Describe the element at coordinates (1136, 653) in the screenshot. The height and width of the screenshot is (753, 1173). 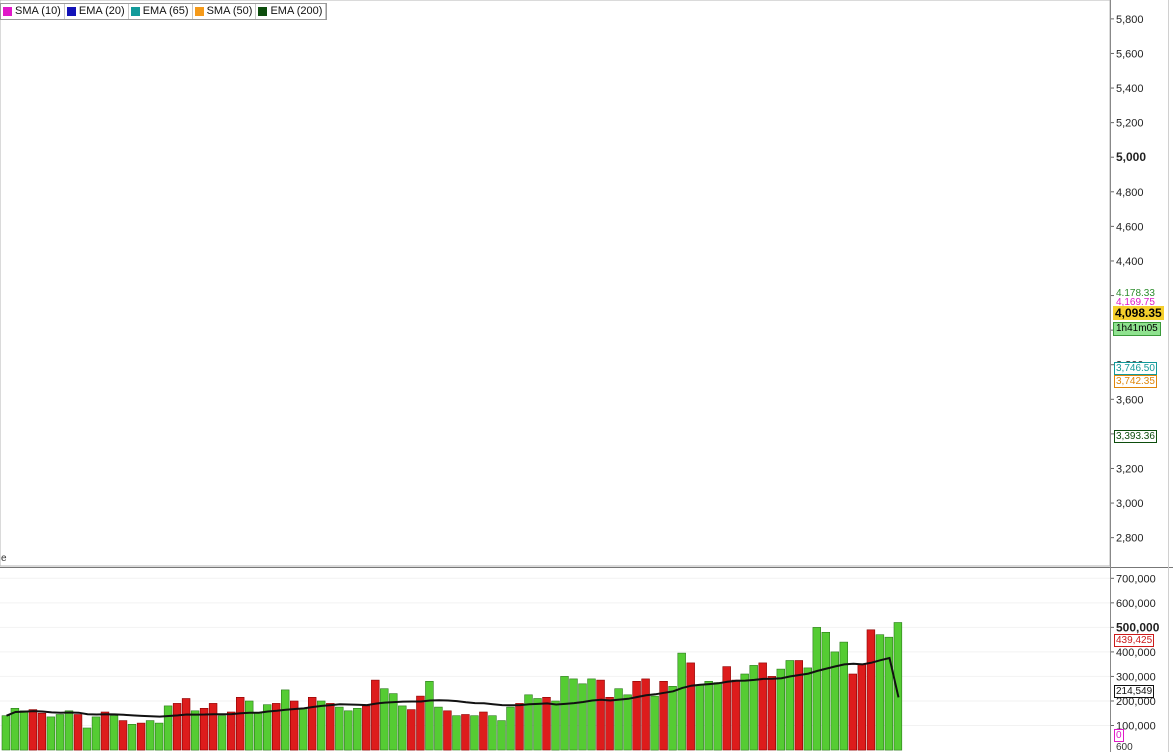
I see `volume-tick-label: 400,000` at that location.